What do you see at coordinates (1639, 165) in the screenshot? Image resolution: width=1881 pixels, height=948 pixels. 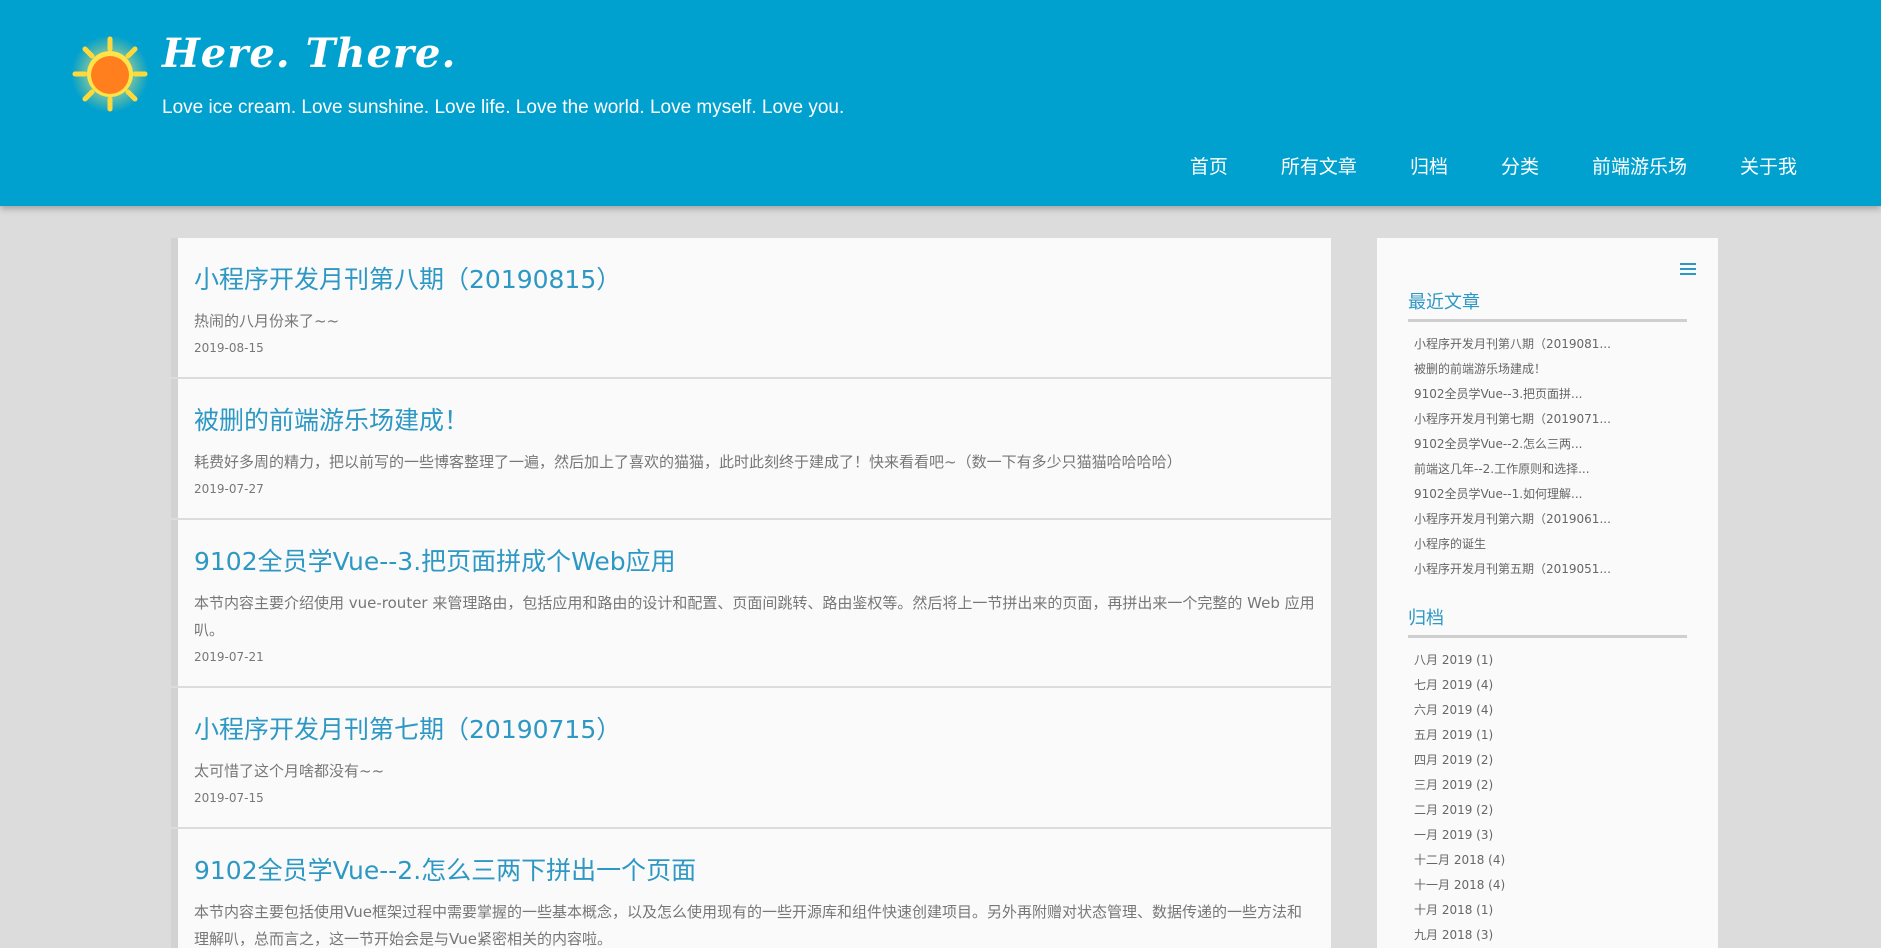 I see `nav-playground: 前端游乐场` at bounding box center [1639, 165].